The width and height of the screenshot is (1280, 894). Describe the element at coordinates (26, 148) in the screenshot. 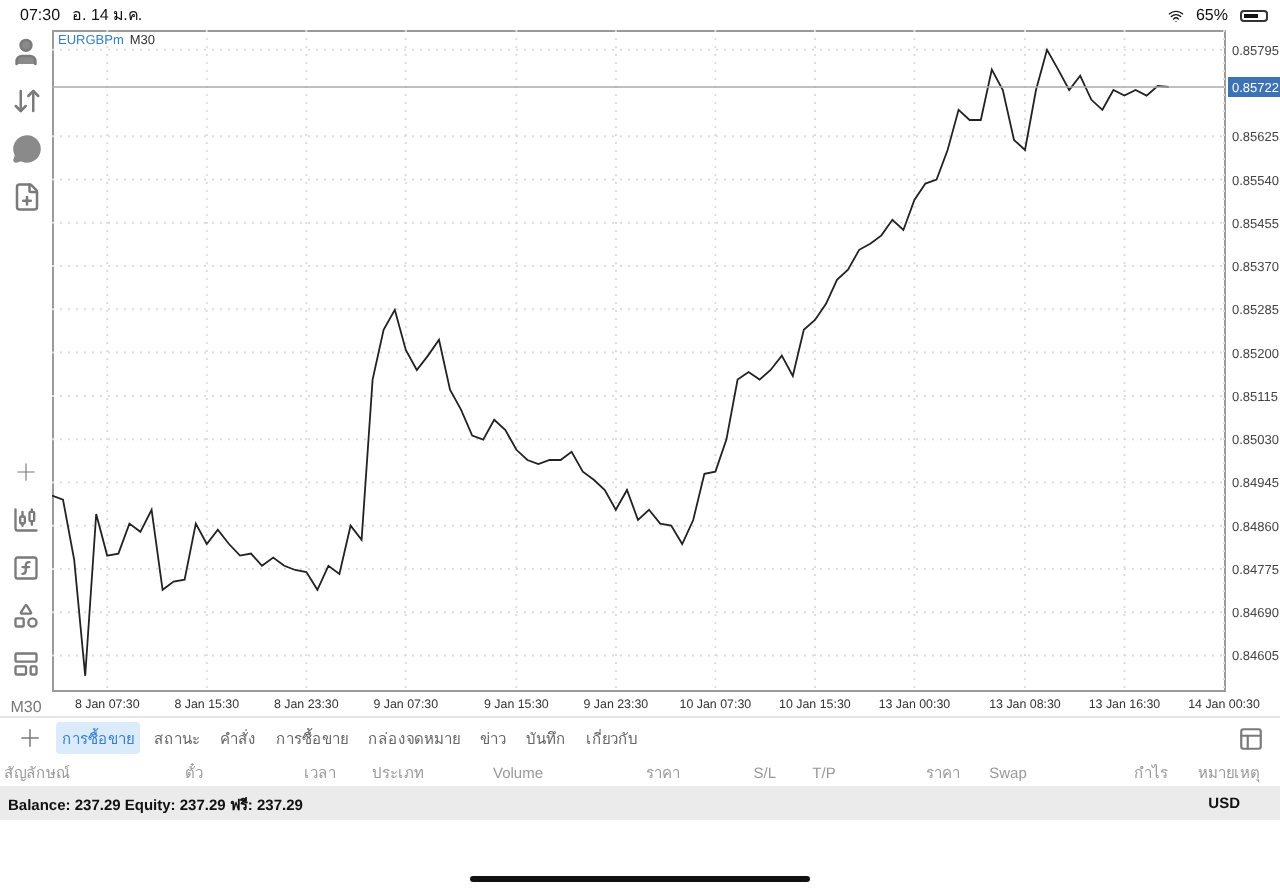

I see `chat-icon` at that location.